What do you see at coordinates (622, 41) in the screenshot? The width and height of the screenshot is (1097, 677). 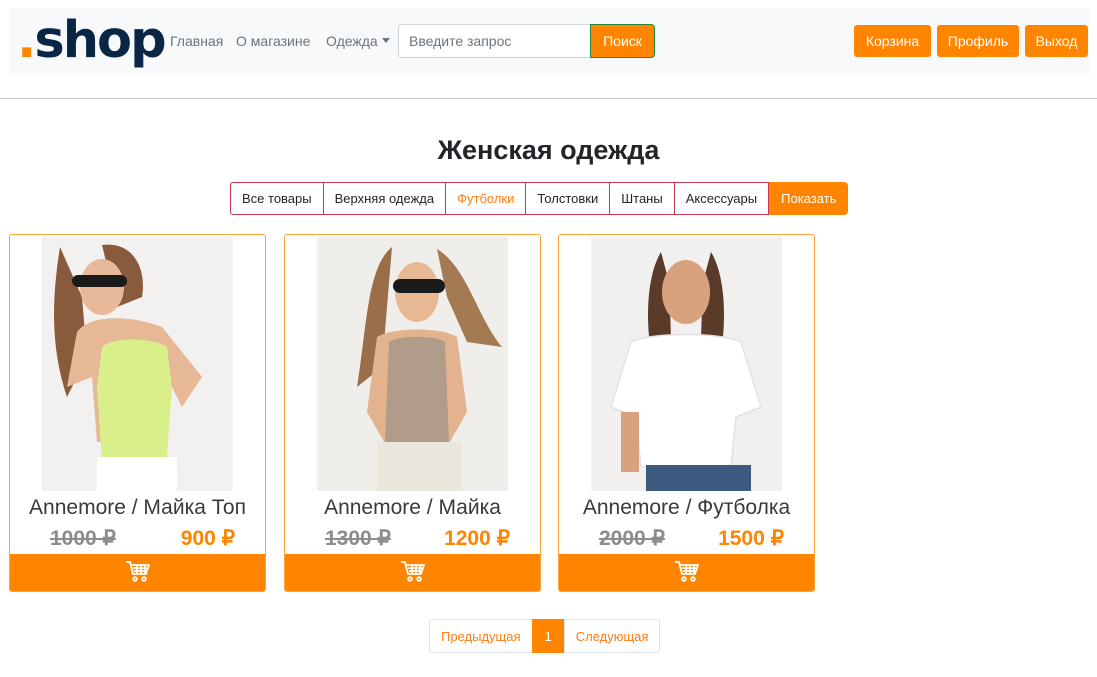 I see `search-button: Поиск` at bounding box center [622, 41].